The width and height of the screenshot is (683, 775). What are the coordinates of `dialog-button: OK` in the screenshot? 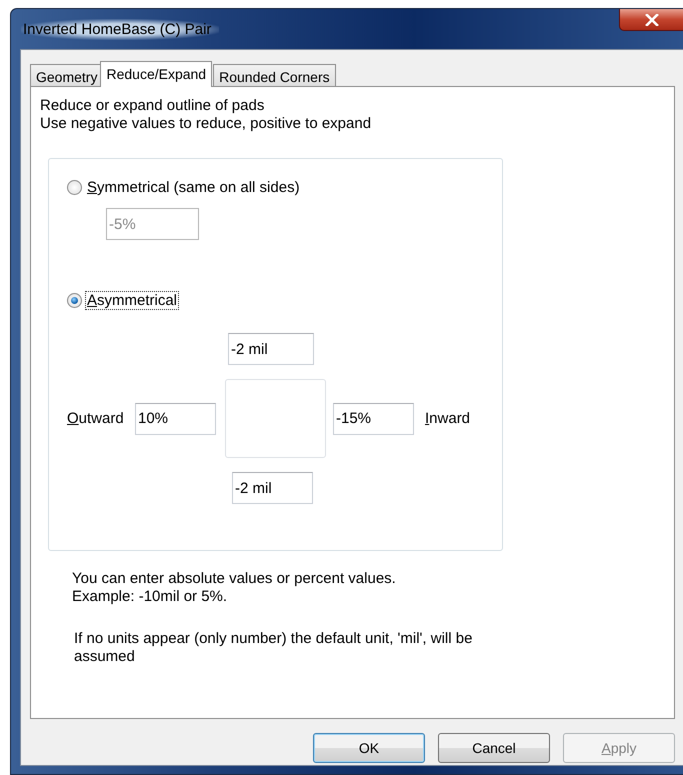 It's located at (369, 748).